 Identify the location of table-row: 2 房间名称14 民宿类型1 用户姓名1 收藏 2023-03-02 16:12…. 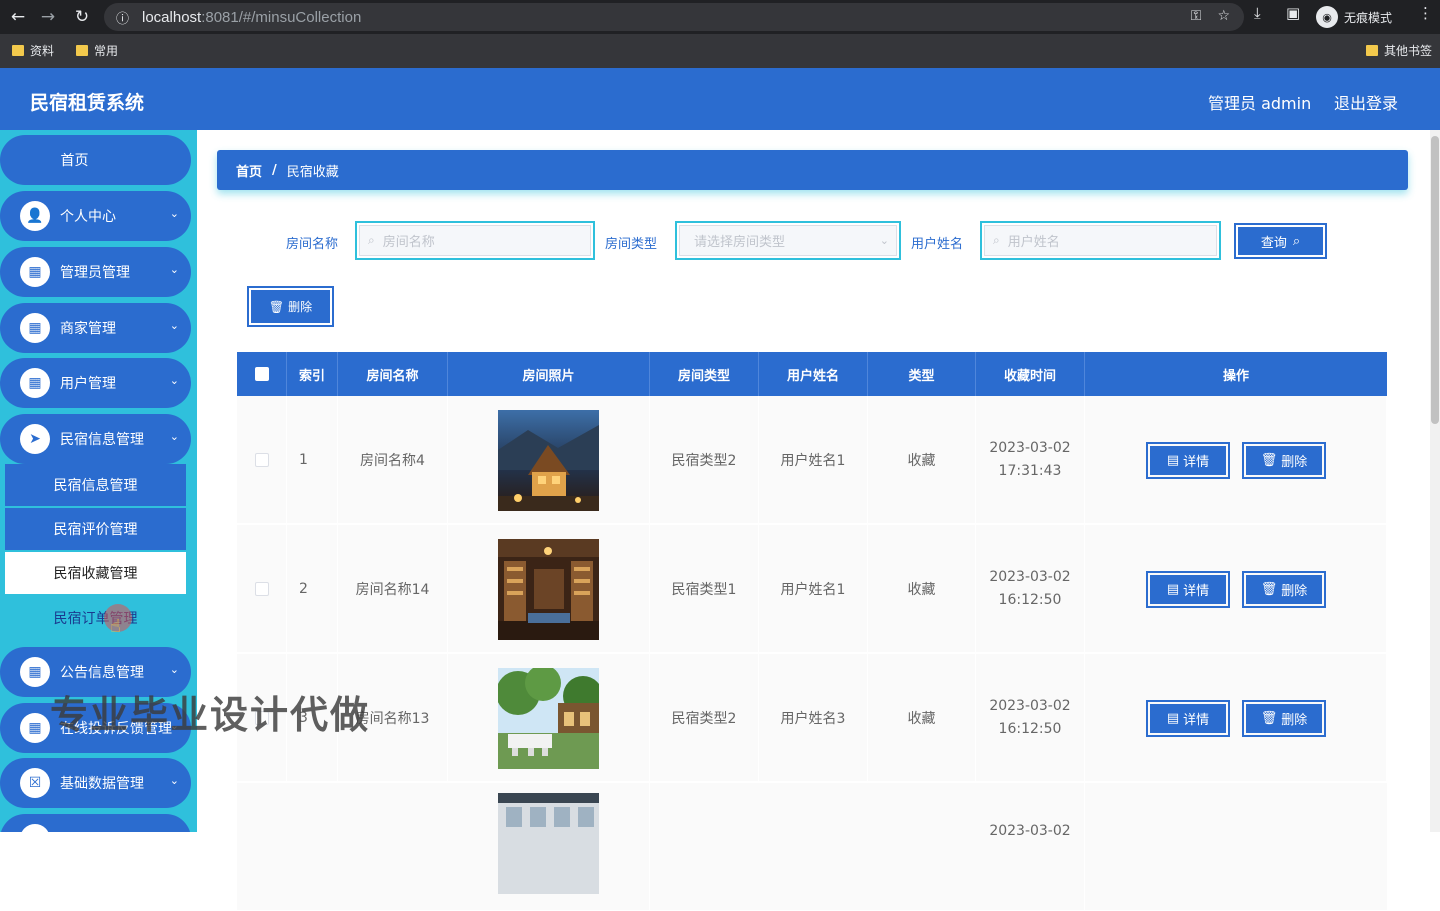
(812, 589).